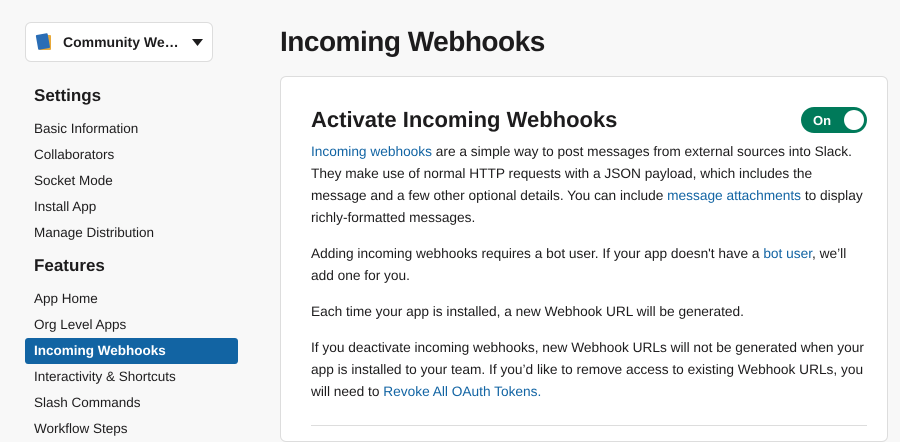 Image resolution: width=900 pixels, height=442 pixels. What do you see at coordinates (588, 370) in the screenshot?
I see `paragraph: If you deactivate incoming webhooks, new Webhook URLs will not be generated when your app is installed to your team. If you’d like to remove access to existing Webhook URLs, you will need to Revoke All OAuth Tokens.` at bounding box center [588, 370].